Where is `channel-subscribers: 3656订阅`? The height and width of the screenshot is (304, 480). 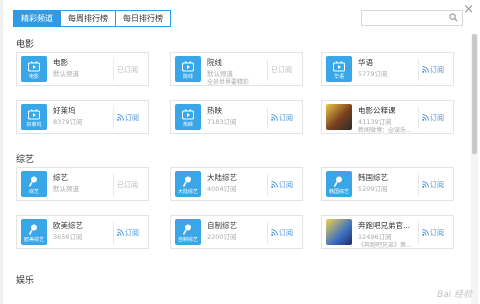
channel-subscribers: 3656订阅 is located at coordinates (68, 237).